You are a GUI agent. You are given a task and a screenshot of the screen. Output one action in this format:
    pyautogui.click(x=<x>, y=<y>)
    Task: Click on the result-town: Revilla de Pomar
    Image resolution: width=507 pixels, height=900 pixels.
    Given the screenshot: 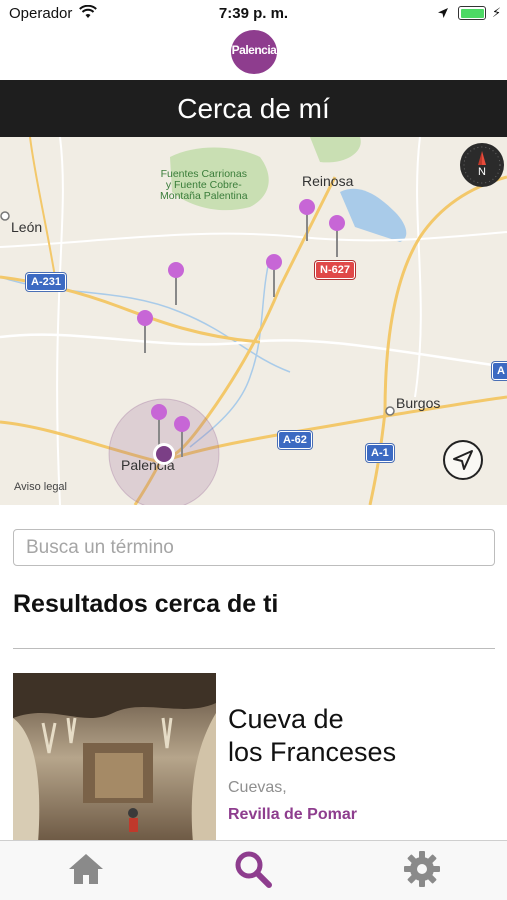 What is the action you would take?
    pyautogui.click(x=292, y=815)
    